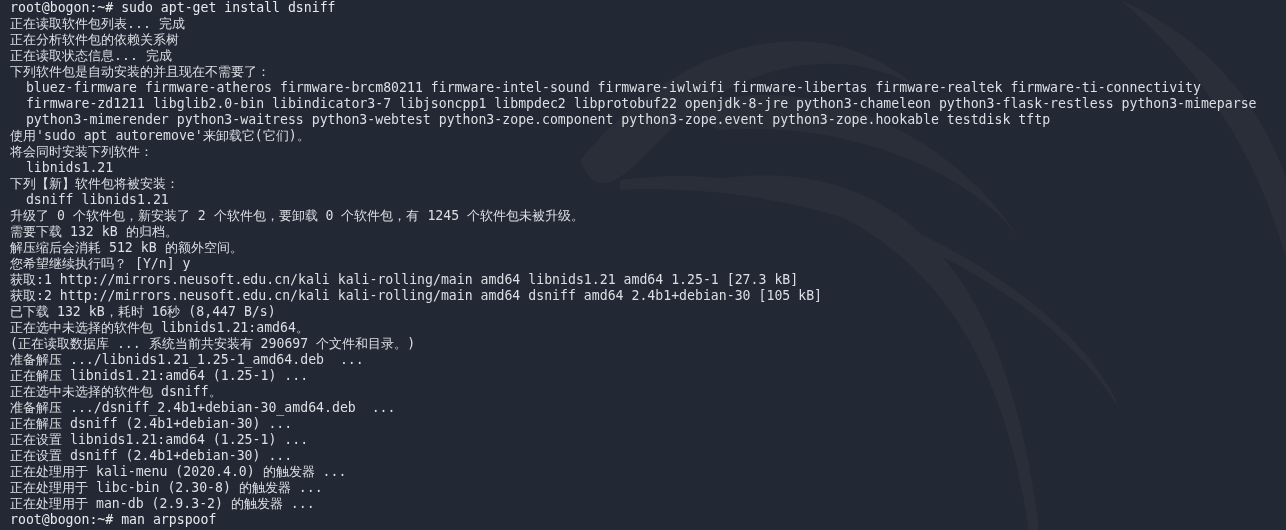 The width and height of the screenshot is (1286, 530). Describe the element at coordinates (81, 152) in the screenshot. I see `output-line: 将会同时安装下列软件：` at that location.